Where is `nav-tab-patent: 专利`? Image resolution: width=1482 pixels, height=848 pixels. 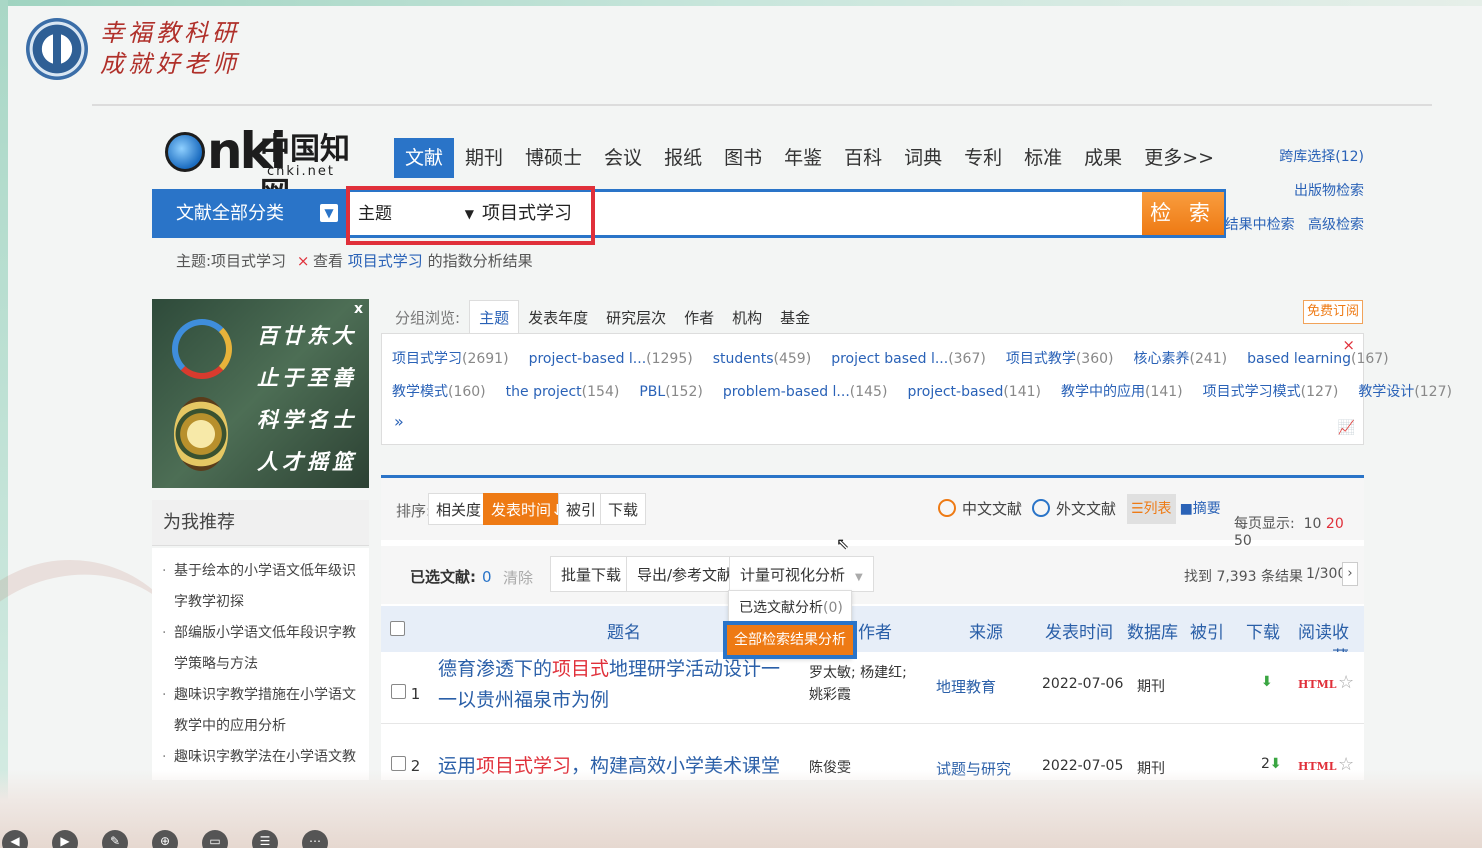
nav-tab-patent: 专利 is located at coordinates (983, 158).